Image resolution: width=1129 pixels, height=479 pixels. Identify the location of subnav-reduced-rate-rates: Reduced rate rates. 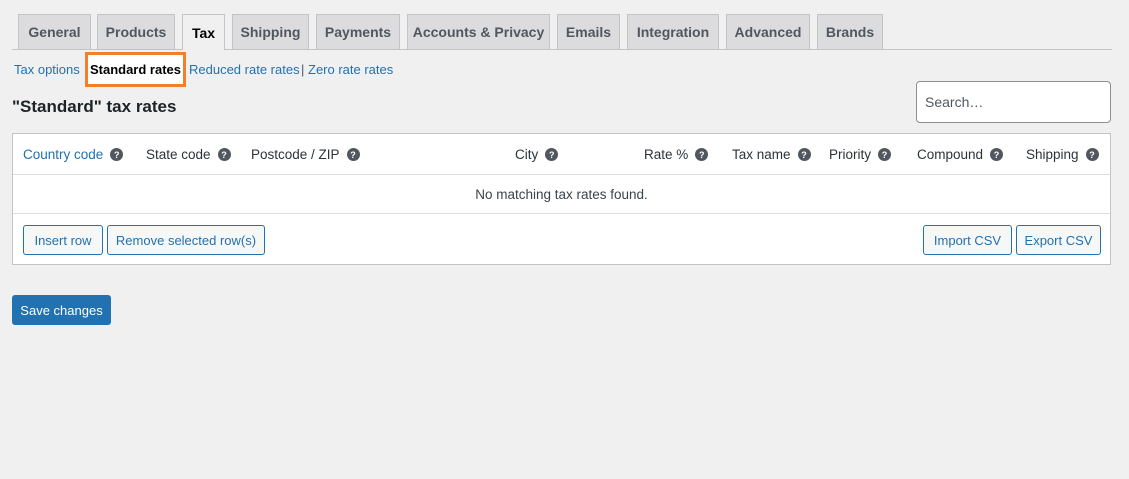
(244, 69).